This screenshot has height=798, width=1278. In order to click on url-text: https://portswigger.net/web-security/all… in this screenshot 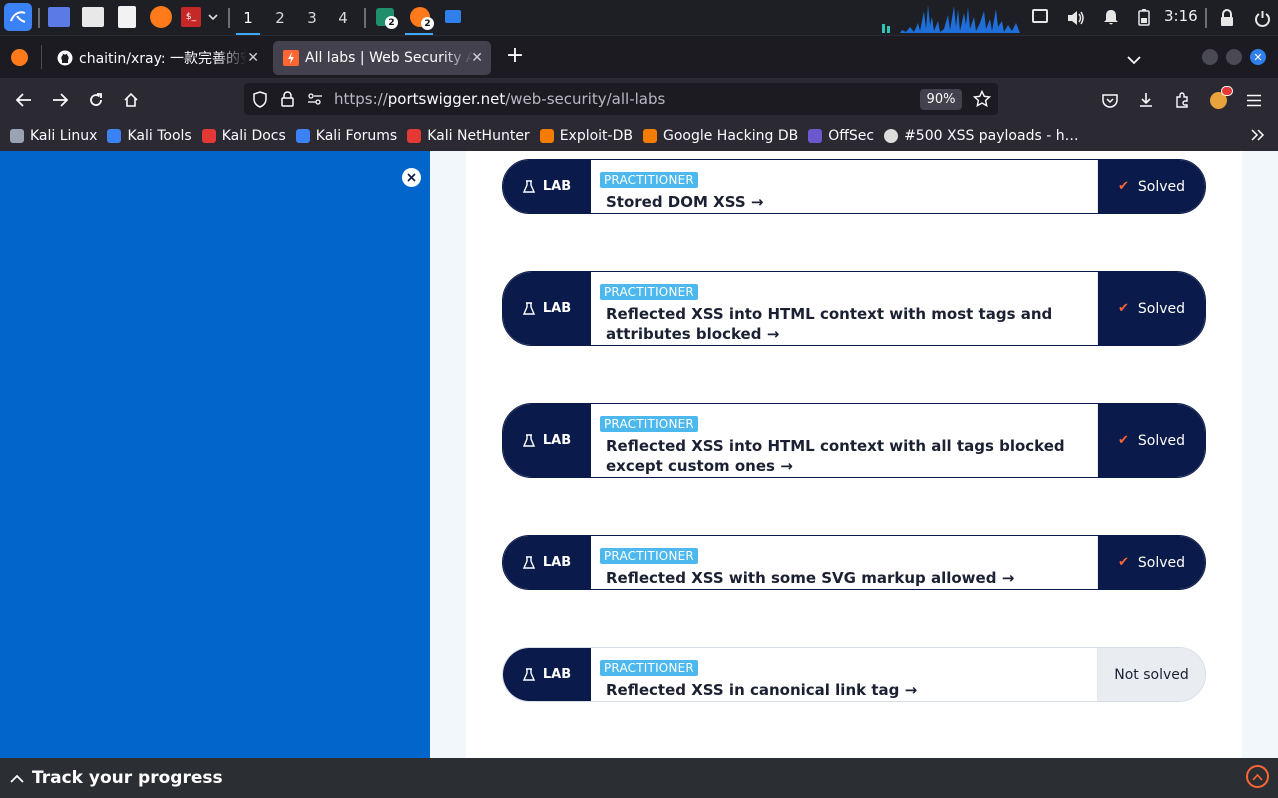, I will do `click(499, 99)`.